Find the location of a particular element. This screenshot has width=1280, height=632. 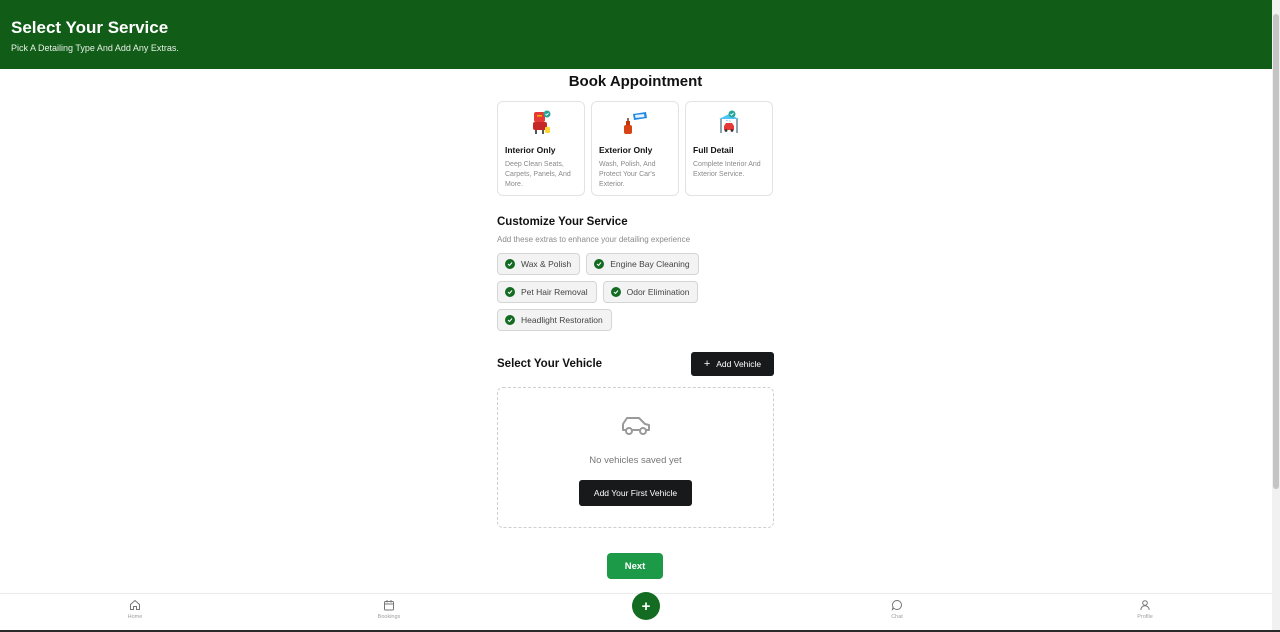

car-seat-icon is located at coordinates (541, 123).